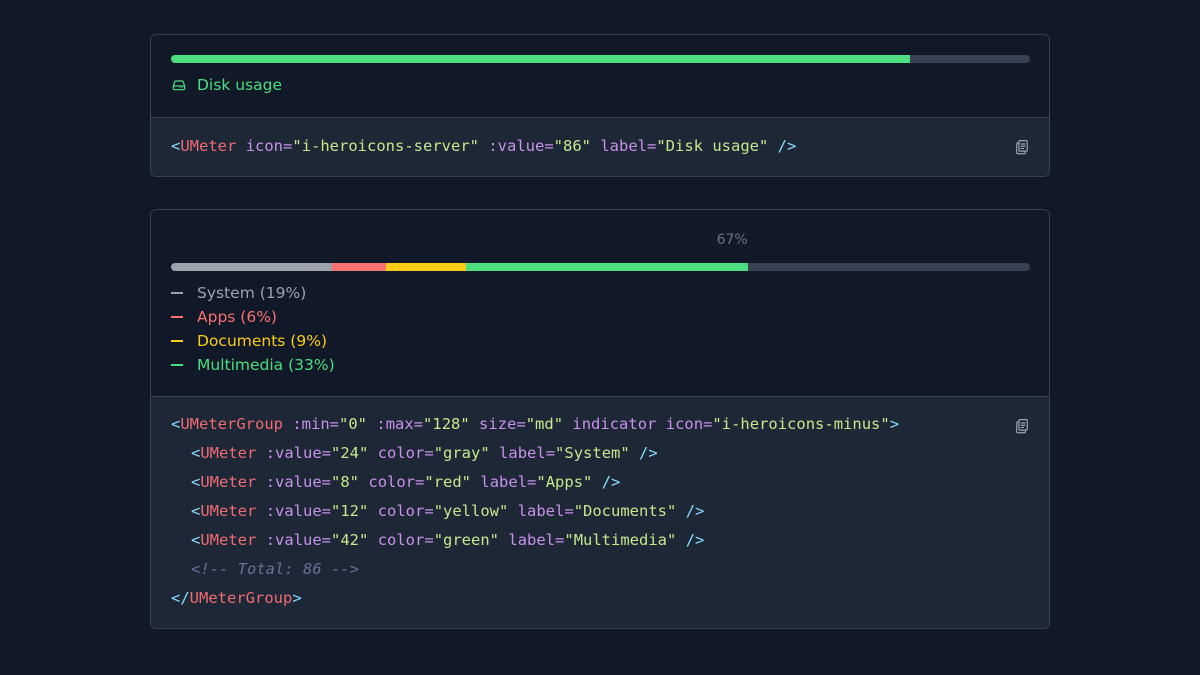  What do you see at coordinates (353, 424) in the screenshot?
I see `code-string: "0"` at bounding box center [353, 424].